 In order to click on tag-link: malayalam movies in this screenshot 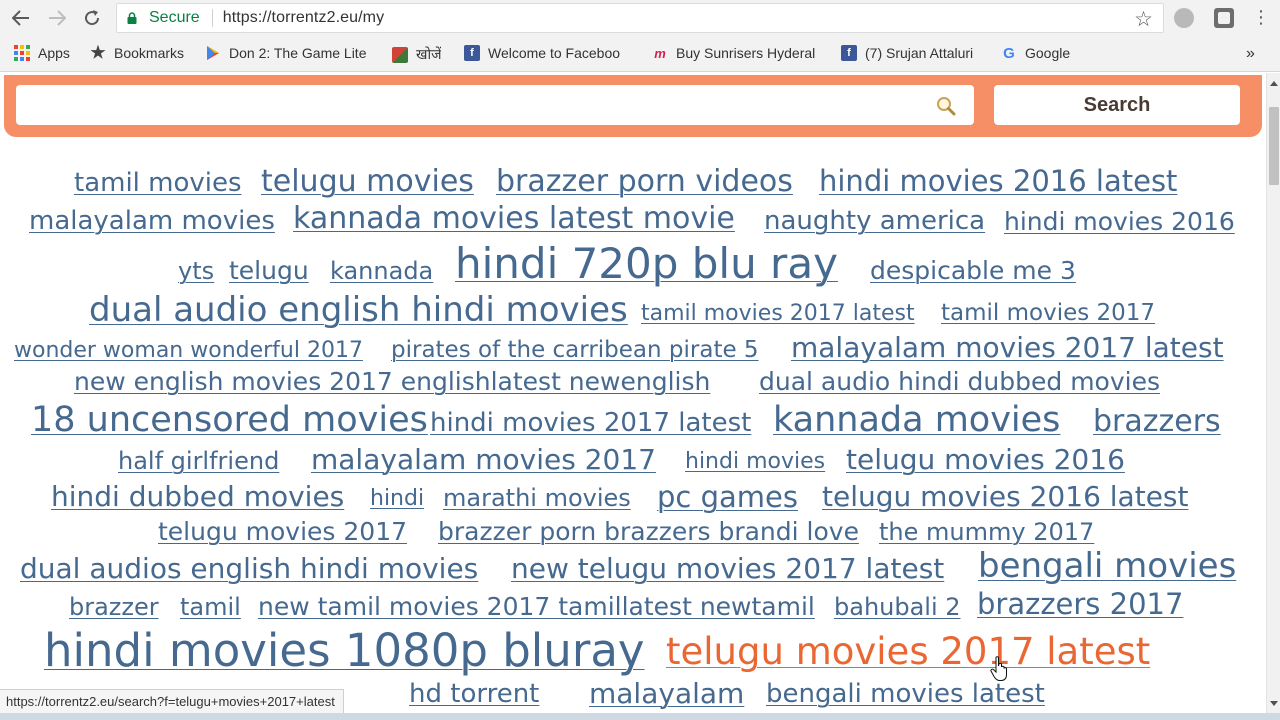, I will do `click(152, 221)`.